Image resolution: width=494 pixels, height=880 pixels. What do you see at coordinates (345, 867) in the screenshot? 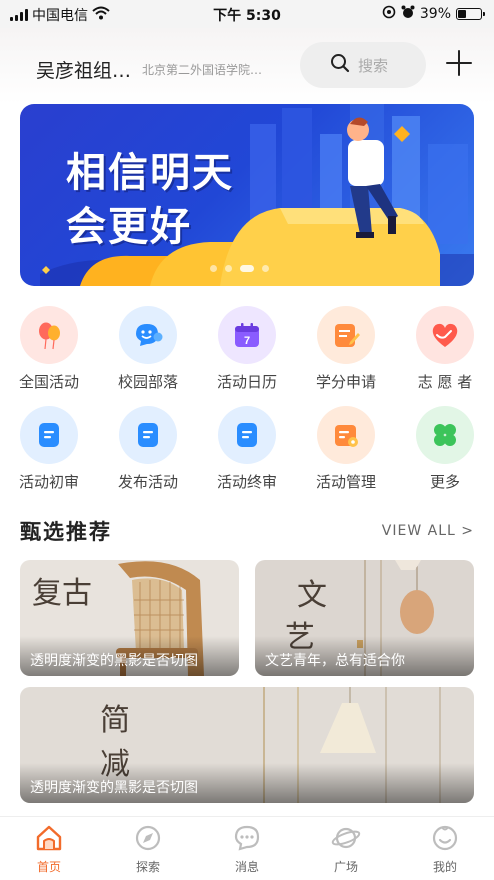
I see `tab-label: 广场` at bounding box center [345, 867].